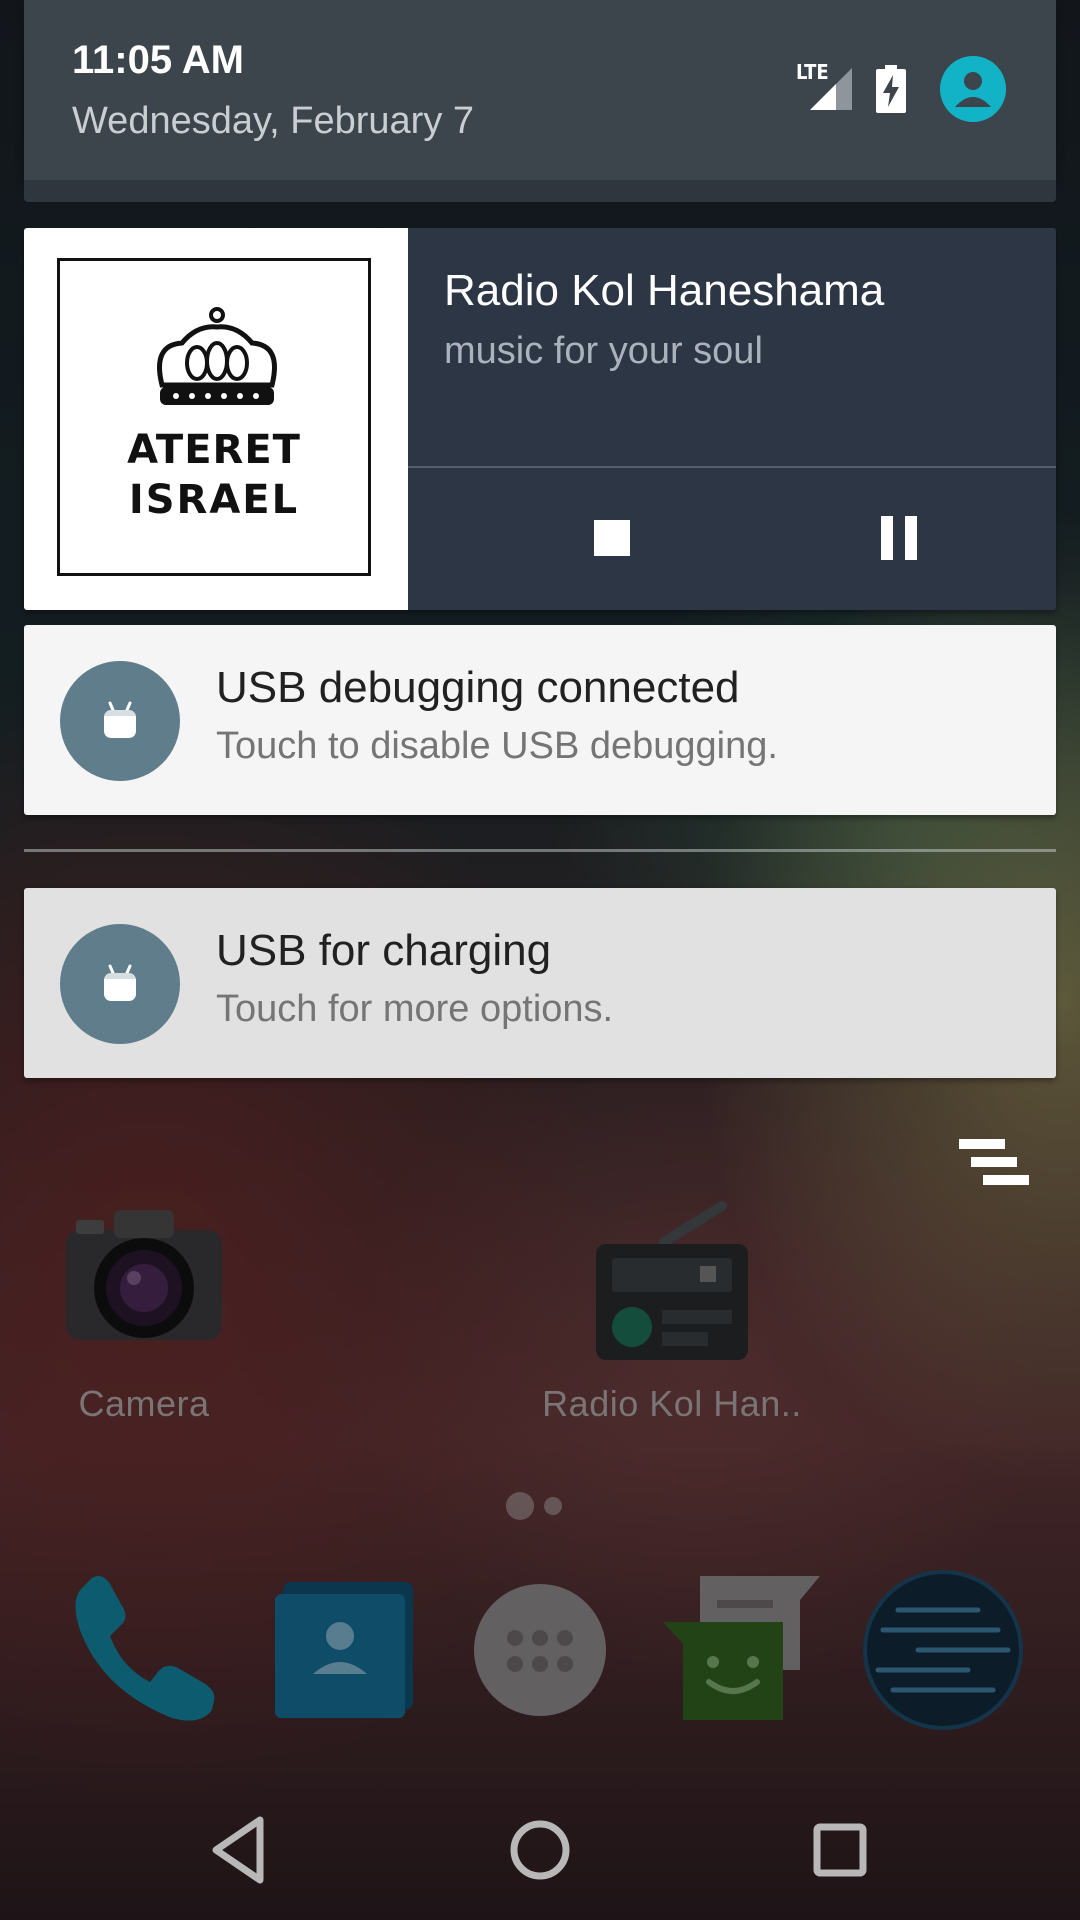 The height and width of the screenshot is (1920, 1080). I want to click on stop-button, so click(612, 538).